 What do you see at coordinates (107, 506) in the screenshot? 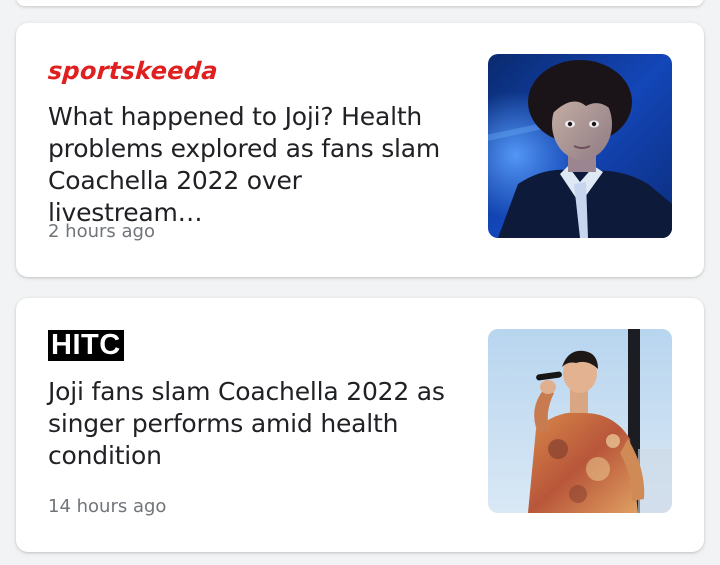
I see `article-timestamp: 14 hours ago` at bounding box center [107, 506].